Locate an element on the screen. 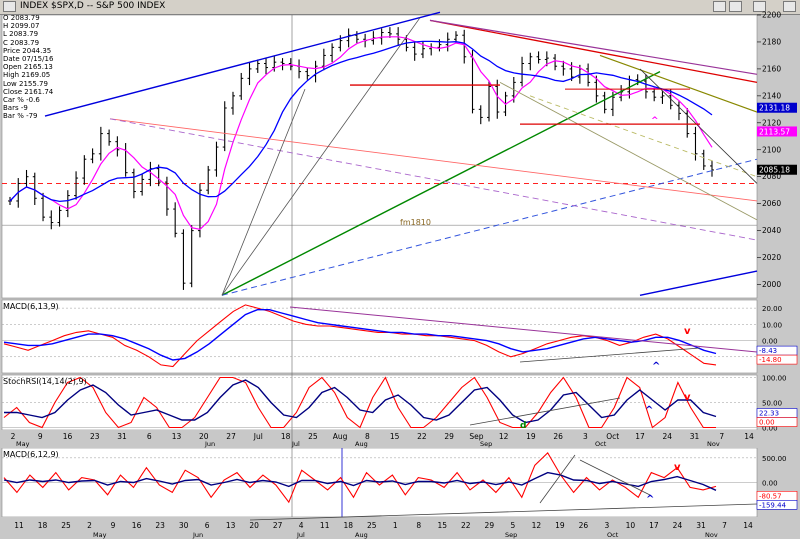  fm1810-label: fm1810 is located at coordinates (415, 222).